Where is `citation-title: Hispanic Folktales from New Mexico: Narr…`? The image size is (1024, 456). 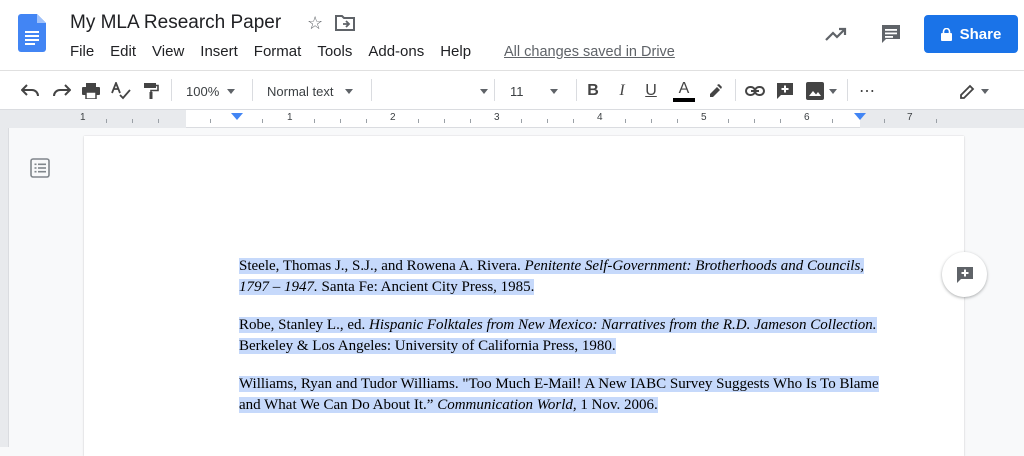
citation-title: Hispanic Folktales from New Mexico: Narr… is located at coordinates (622, 325).